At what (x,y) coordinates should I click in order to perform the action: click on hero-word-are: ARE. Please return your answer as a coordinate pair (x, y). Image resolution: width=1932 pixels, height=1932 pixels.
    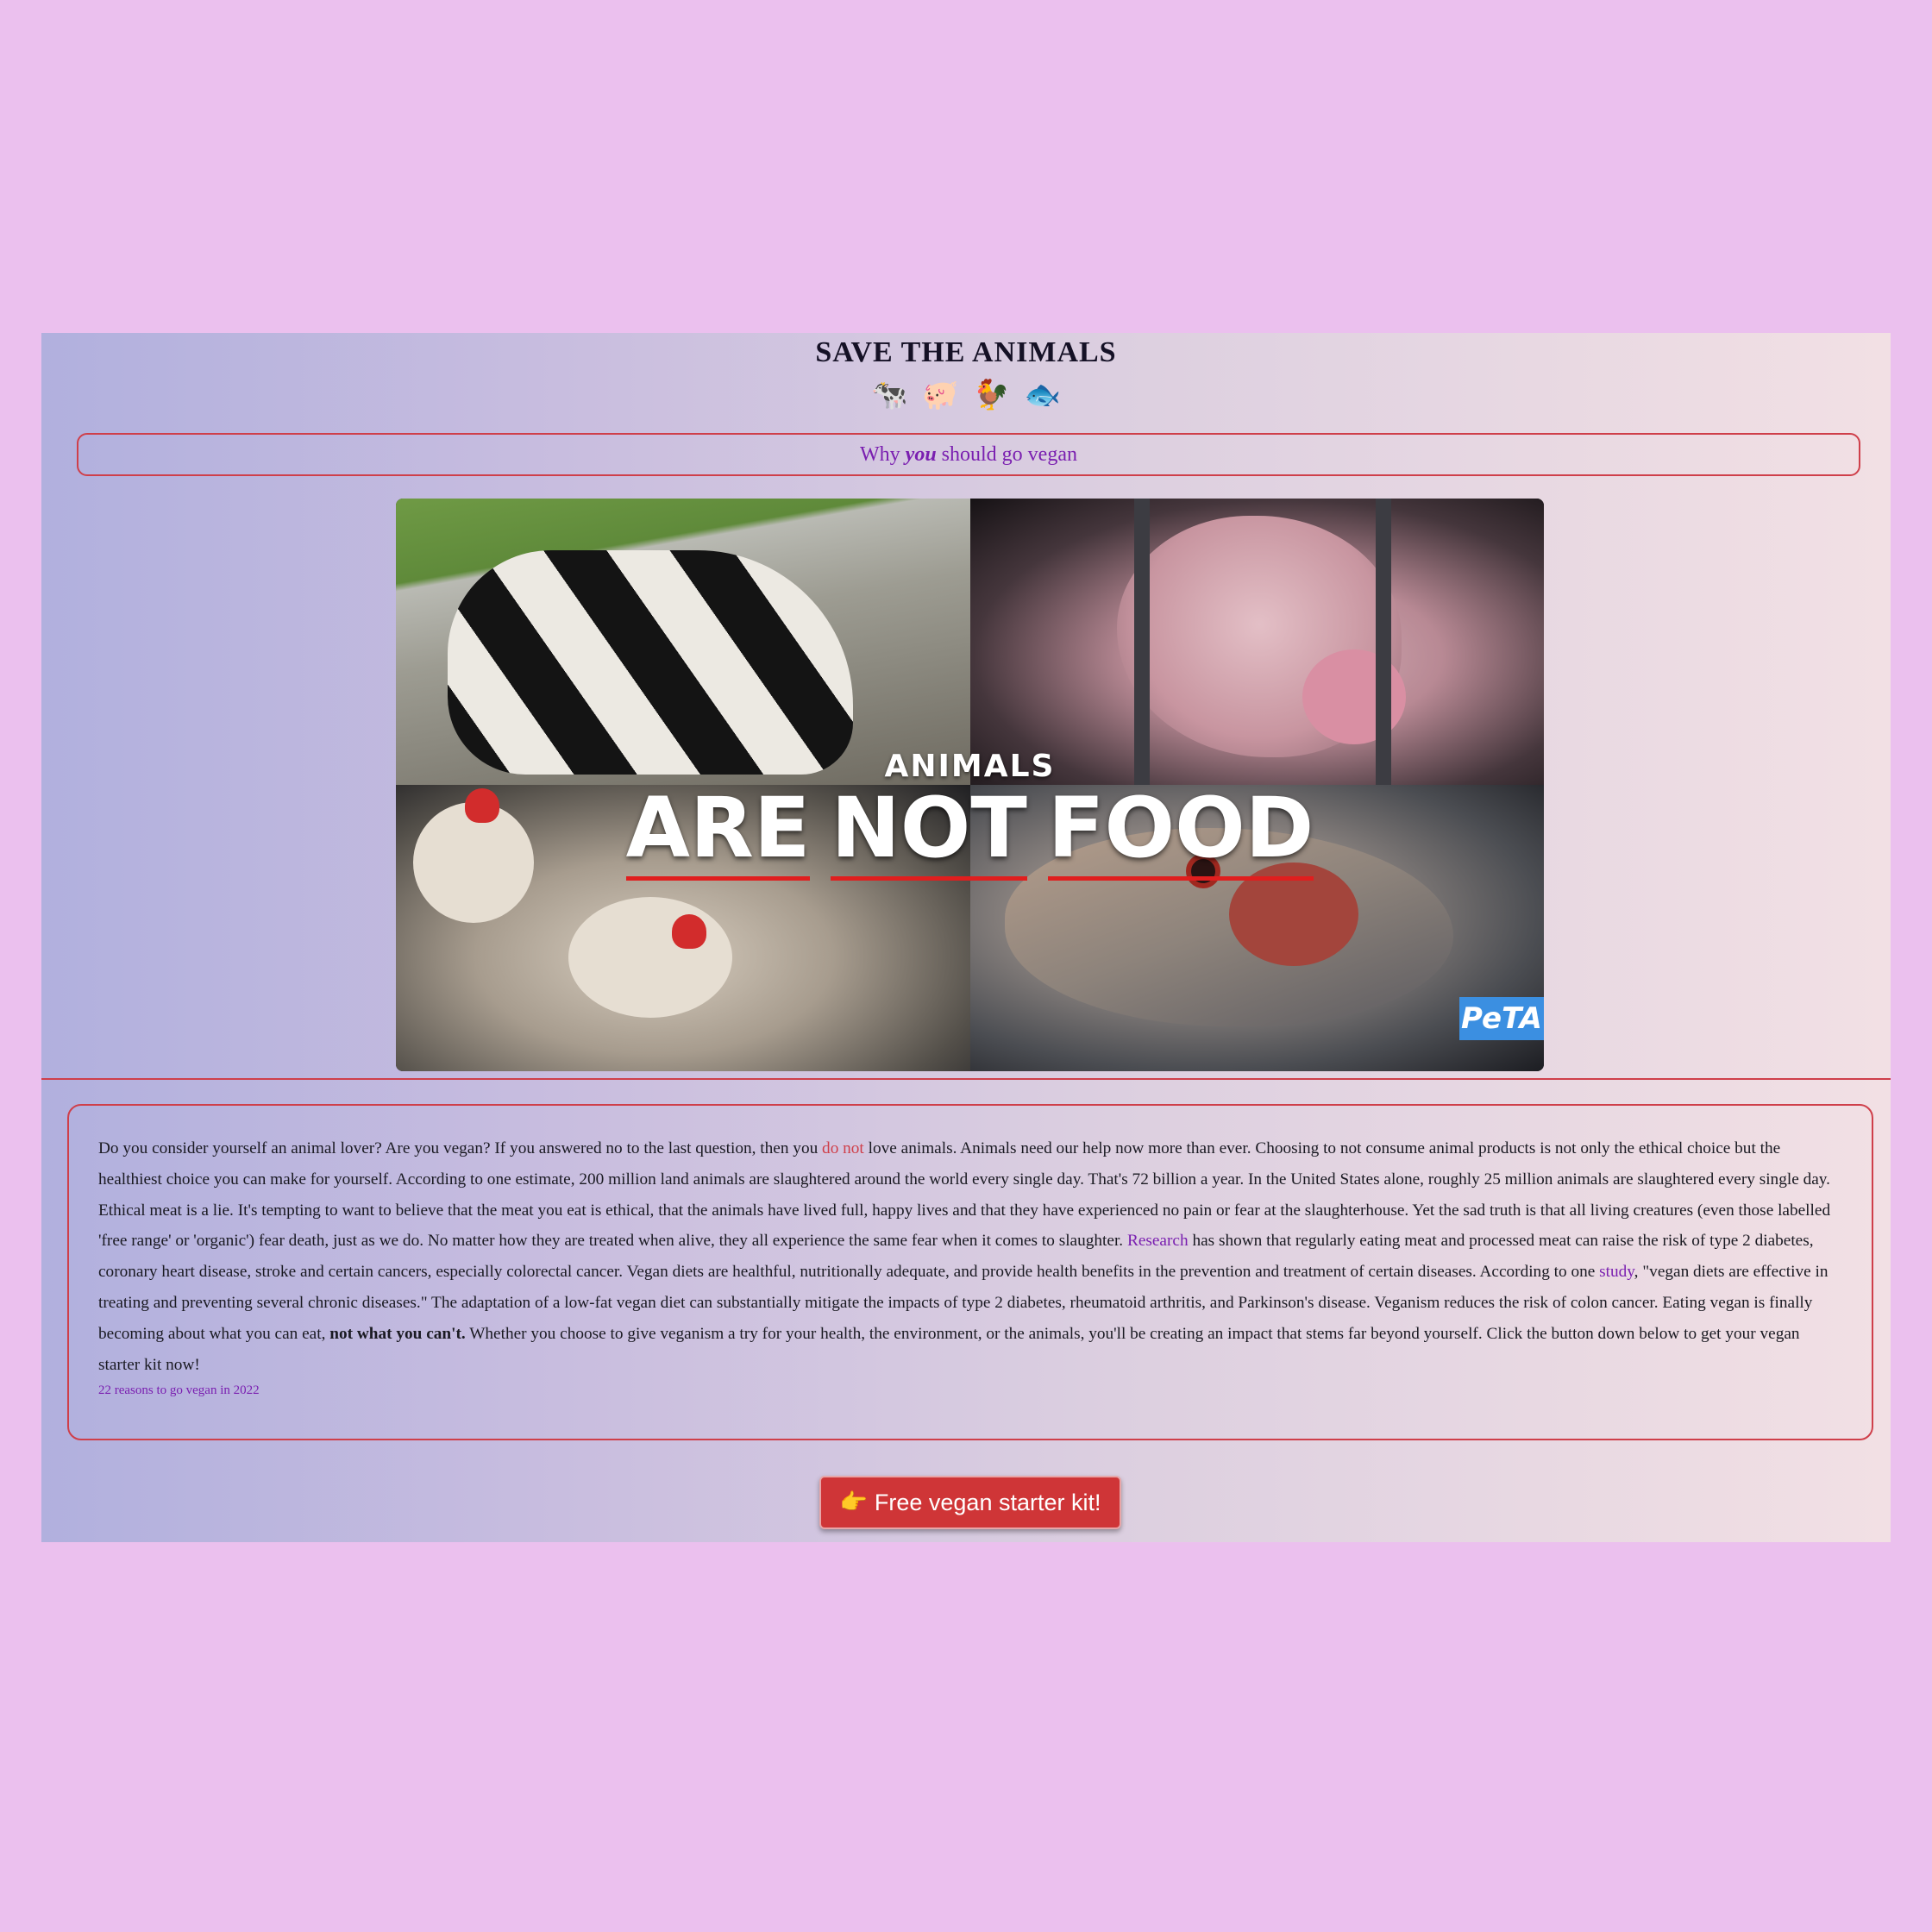
    Looking at the image, I should click on (718, 832).